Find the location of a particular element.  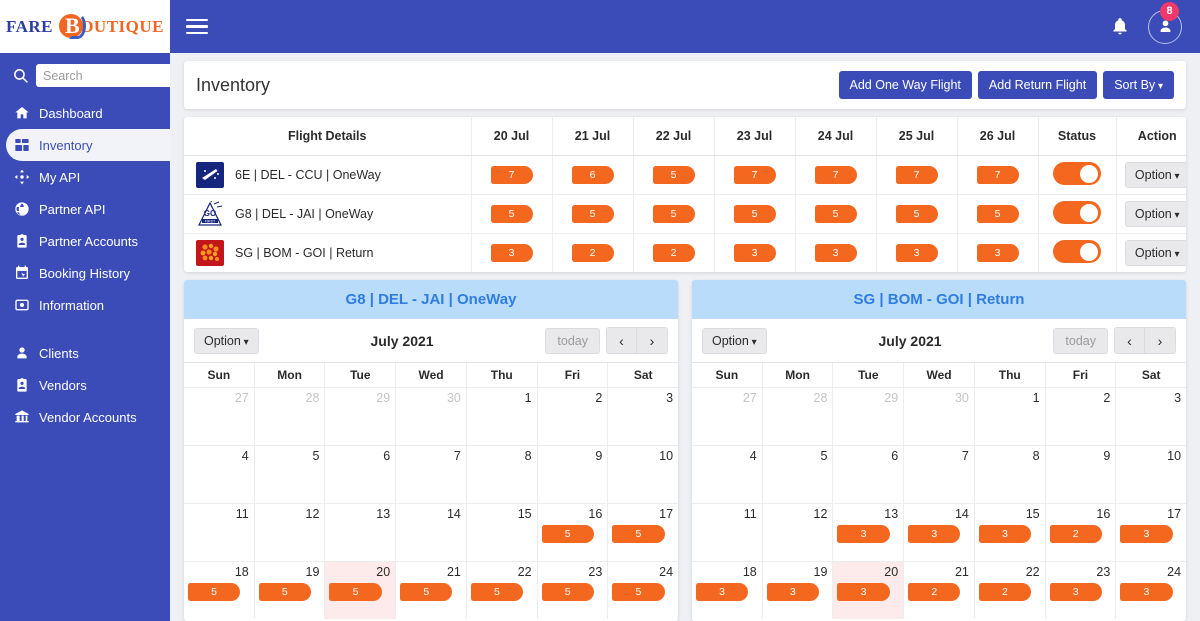

sidebar-item-dashboard: Dashboard is located at coordinates (85, 113).